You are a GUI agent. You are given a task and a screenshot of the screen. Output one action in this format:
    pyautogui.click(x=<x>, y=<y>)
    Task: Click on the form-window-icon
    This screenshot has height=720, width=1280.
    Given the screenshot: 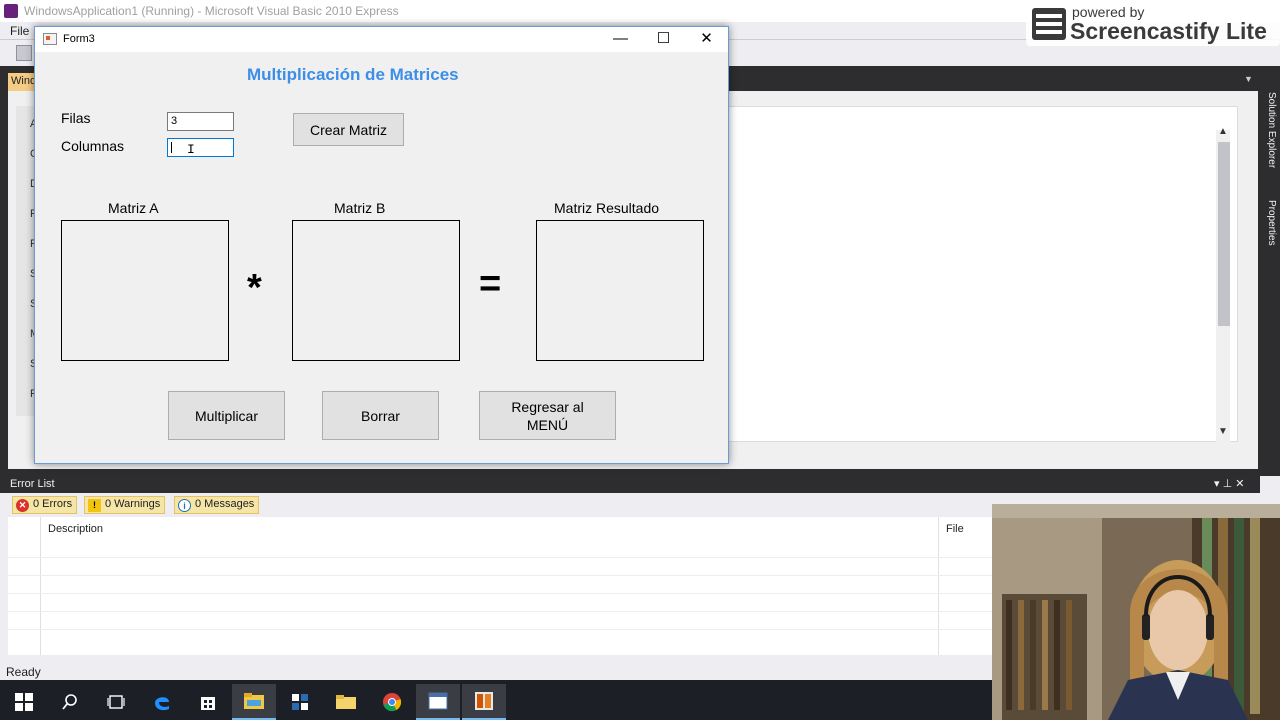 What is the action you would take?
    pyautogui.click(x=438, y=701)
    